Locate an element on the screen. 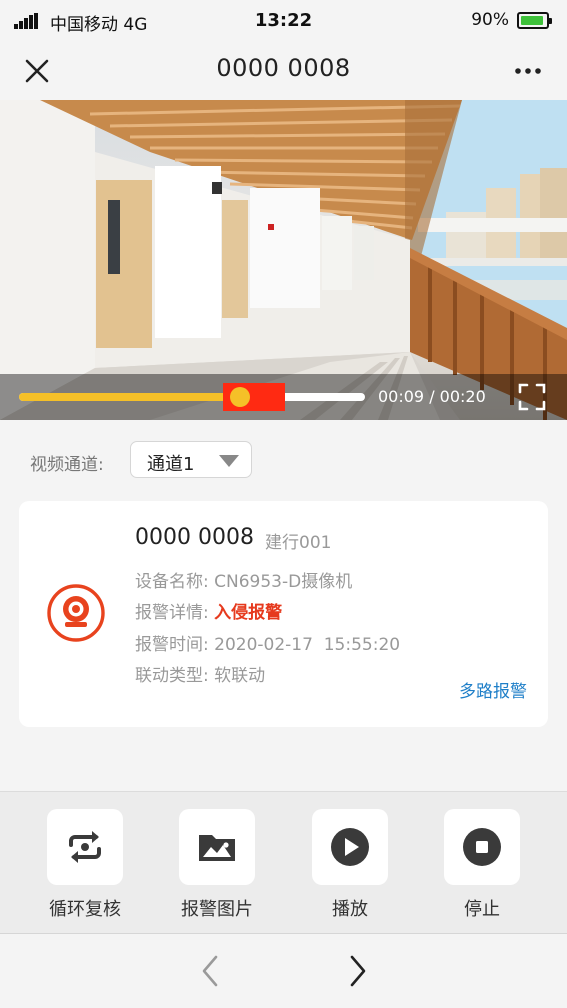  device-group: 建行001 is located at coordinates (298, 543).